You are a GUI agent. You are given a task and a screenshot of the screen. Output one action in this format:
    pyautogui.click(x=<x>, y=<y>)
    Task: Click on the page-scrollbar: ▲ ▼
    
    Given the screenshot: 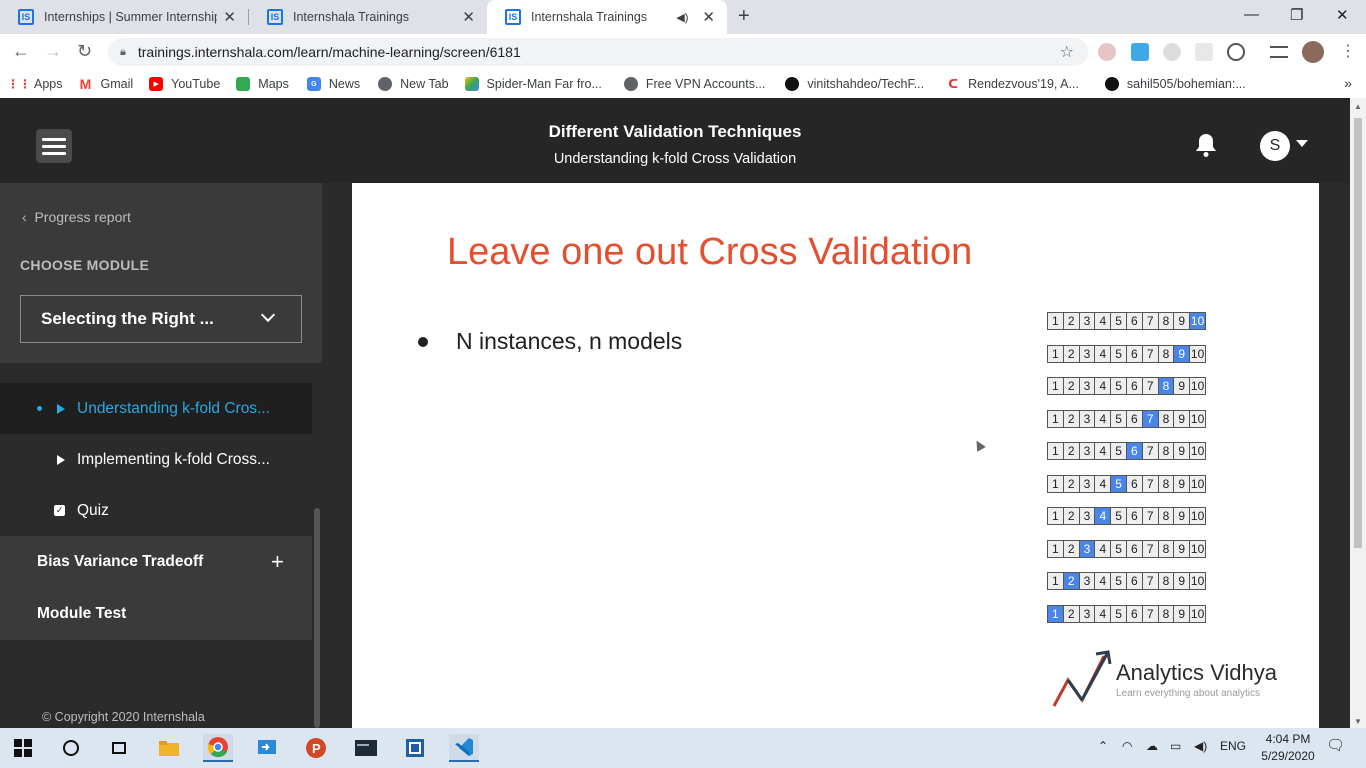 What is the action you would take?
    pyautogui.click(x=1358, y=413)
    